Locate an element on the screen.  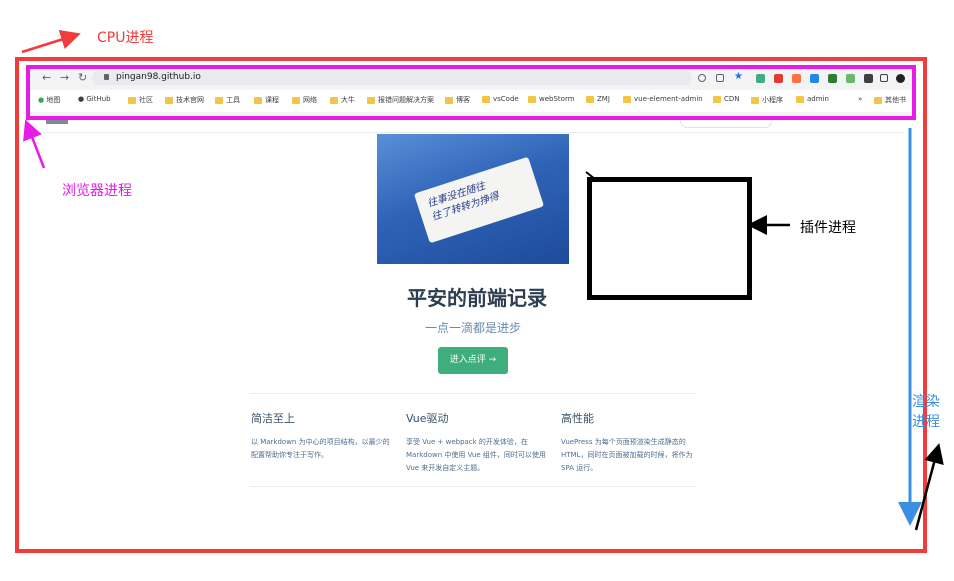
cpu-arrow is located at coordinates (51, 41).